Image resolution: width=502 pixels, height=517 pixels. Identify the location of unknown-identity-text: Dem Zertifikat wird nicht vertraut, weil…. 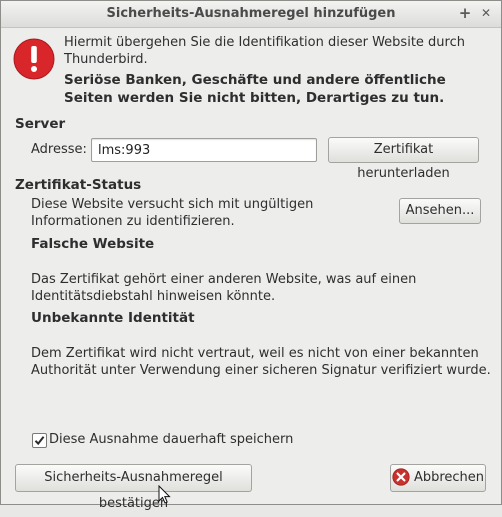
(261, 362).